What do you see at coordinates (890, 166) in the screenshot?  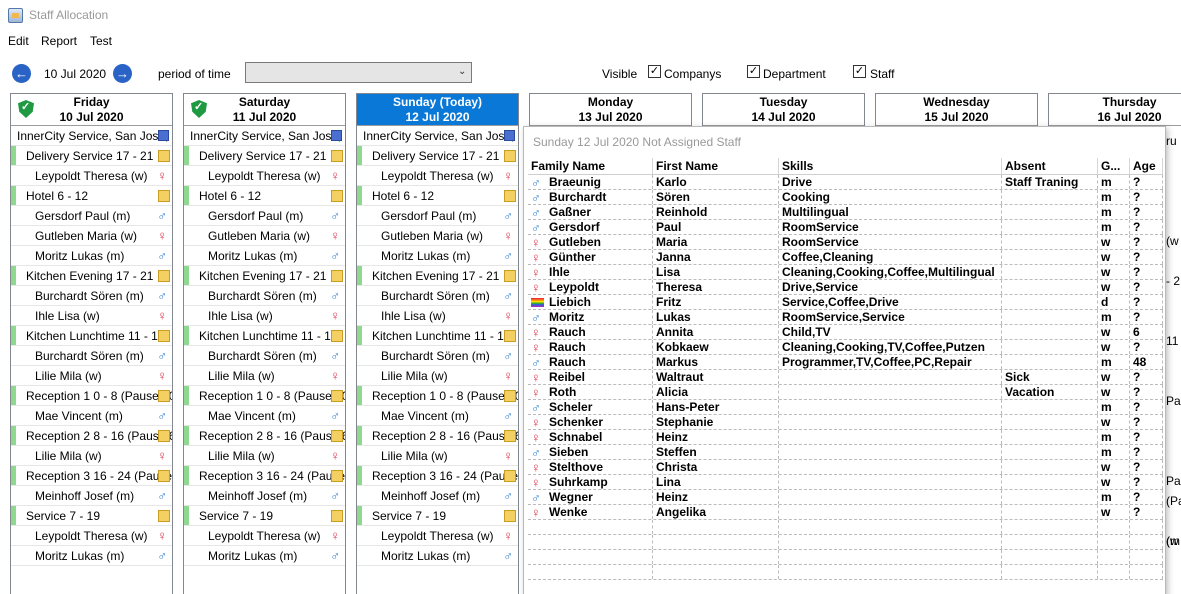 I see `column-header: Skills` at bounding box center [890, 166].